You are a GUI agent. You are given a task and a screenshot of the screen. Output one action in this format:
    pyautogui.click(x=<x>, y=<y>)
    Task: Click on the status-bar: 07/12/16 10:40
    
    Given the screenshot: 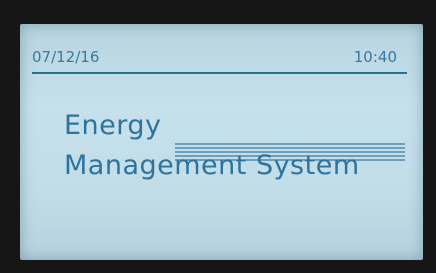 What is the action you would take?
    pyautogui.click(x=219, y=60)
    